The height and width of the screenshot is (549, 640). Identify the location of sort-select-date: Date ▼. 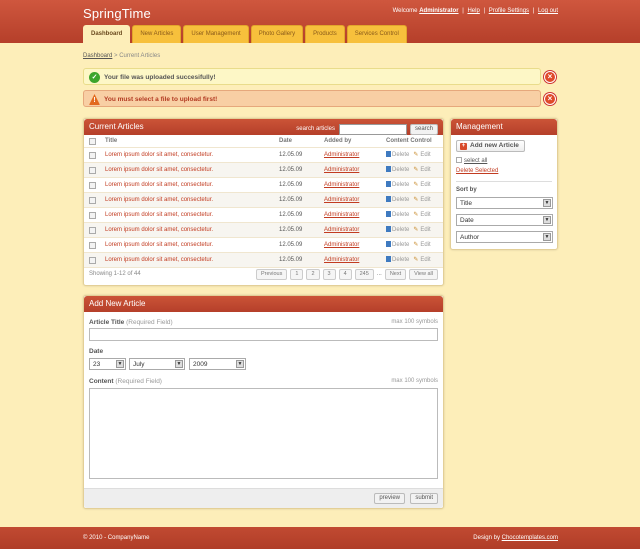
(504, 220).